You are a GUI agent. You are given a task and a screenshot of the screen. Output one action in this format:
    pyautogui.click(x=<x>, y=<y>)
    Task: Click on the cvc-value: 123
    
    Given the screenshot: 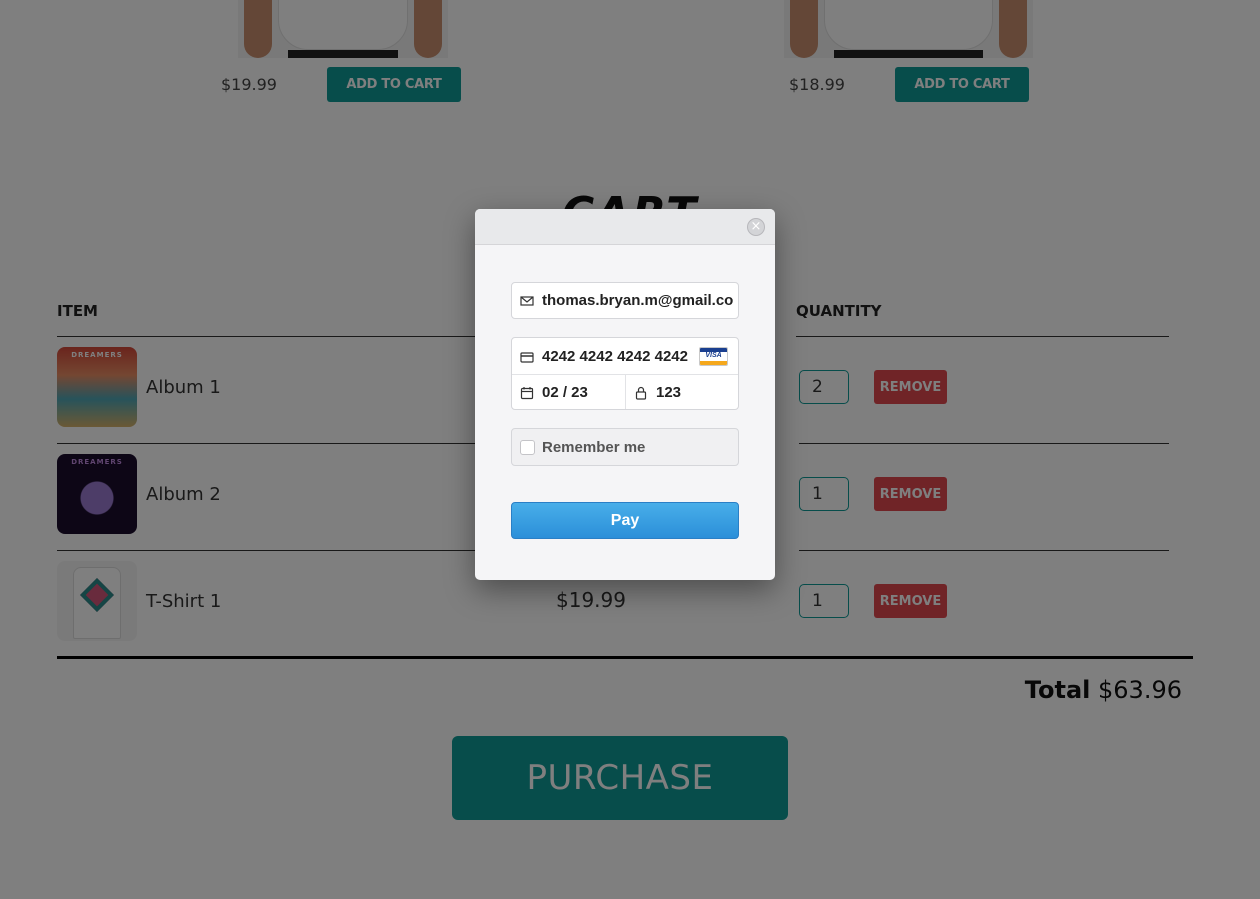 What is the action you would take?
    pyautogui.click(x=669, y=392)
    